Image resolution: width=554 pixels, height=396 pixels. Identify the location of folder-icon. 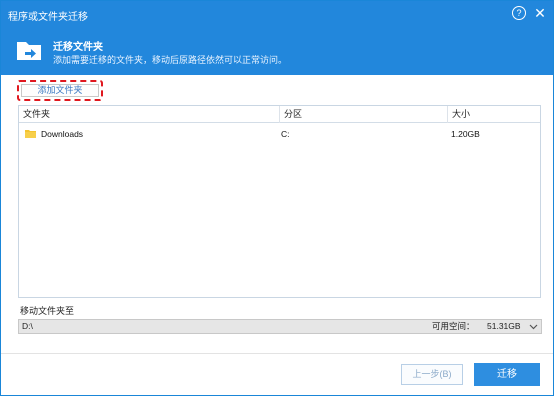
(30, 134).